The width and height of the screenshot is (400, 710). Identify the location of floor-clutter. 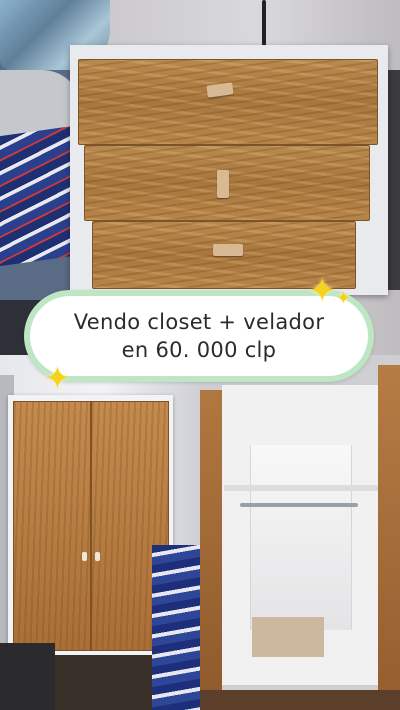
(27, 676).